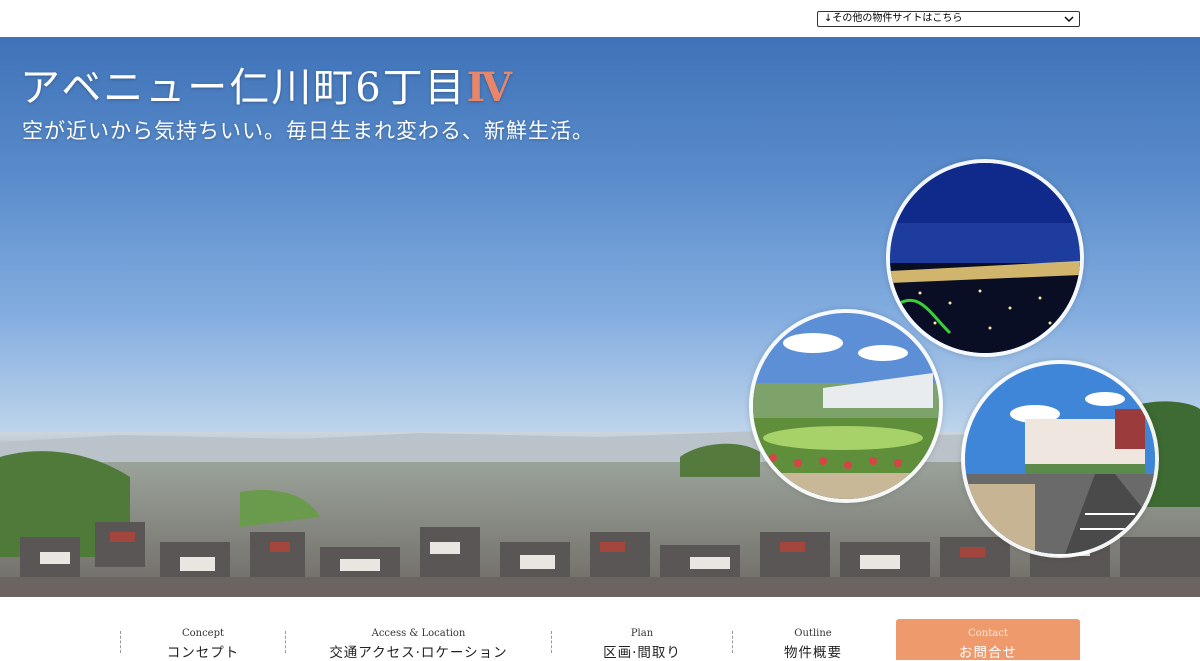 The image size is (1200, 661). Describe the element at coordinates (203, 653) in the screenshot. I see `nav-item-ja-label: コンセプト` at that location.